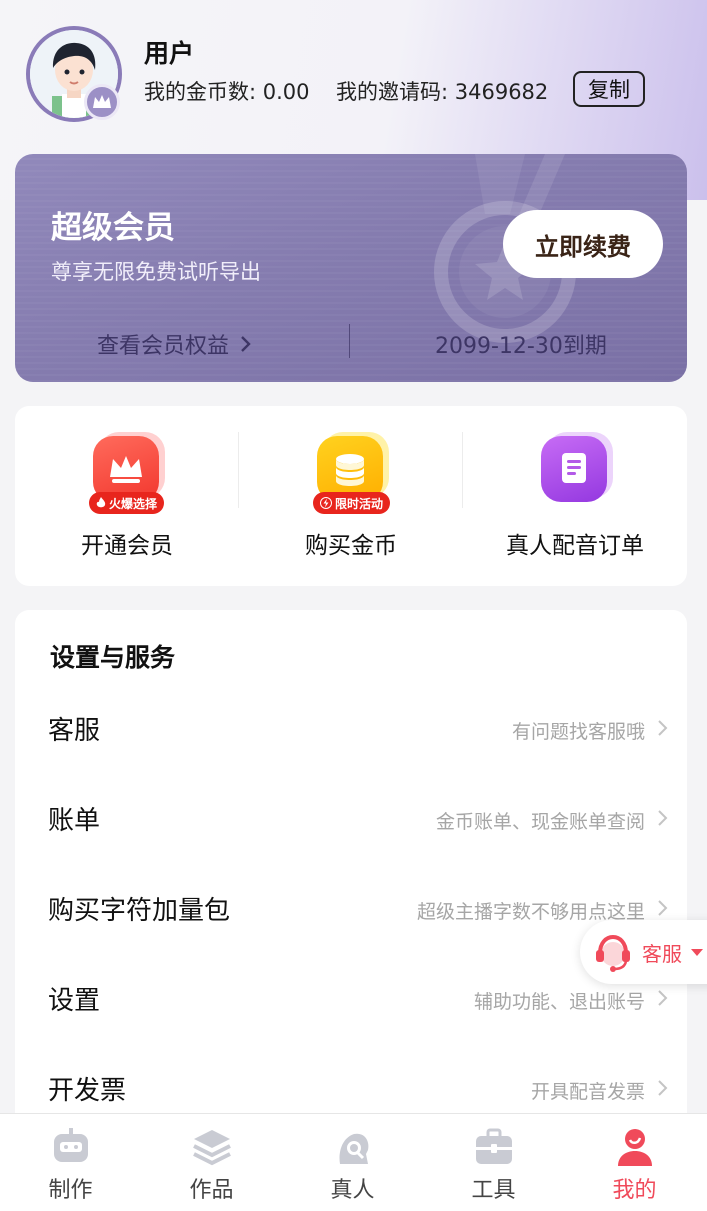  I want to click on badge-label: 火爆选择, so click(133, 503).